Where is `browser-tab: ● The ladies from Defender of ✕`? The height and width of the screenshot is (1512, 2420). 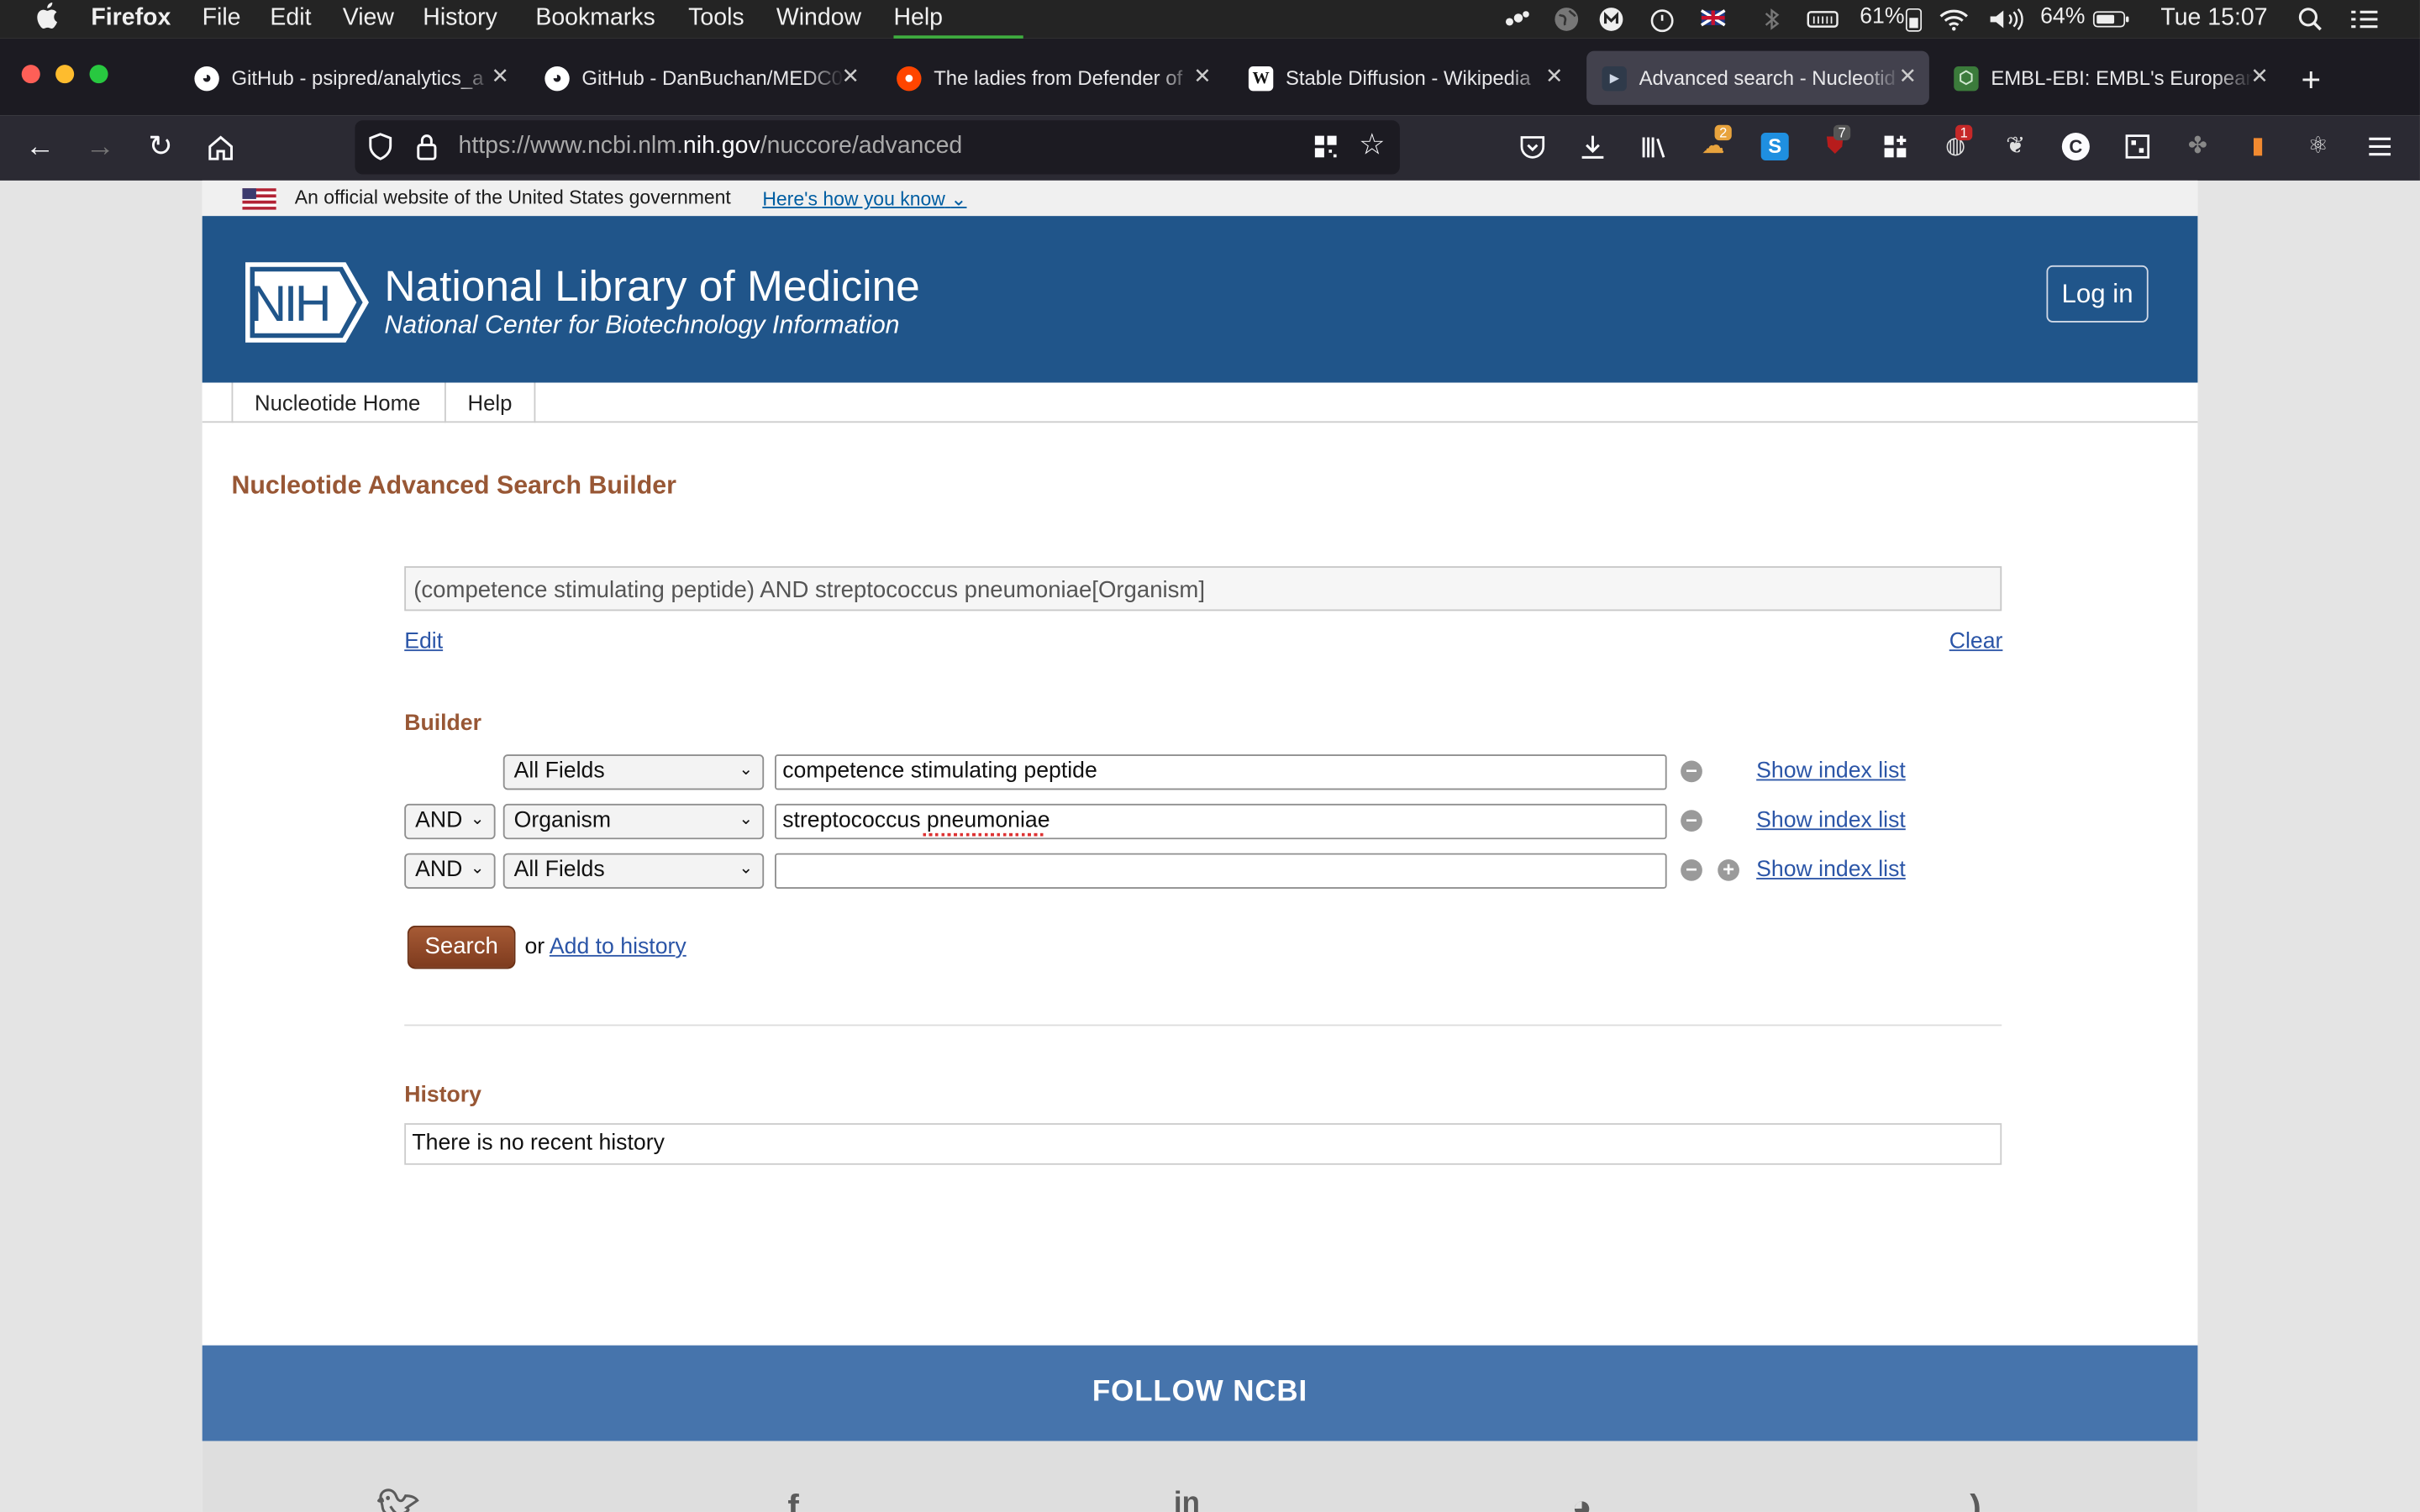
browser-tab: ● The ladies from Defender of ✕ is located at coordinates (1052, 78).